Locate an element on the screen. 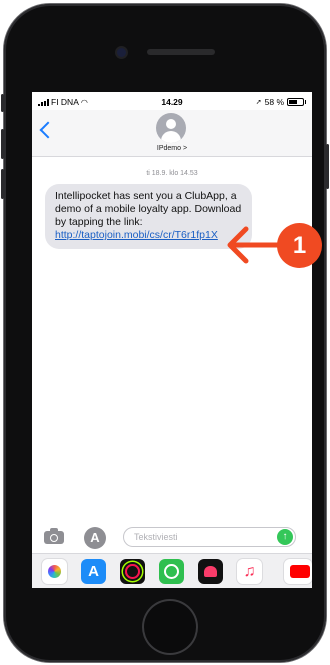  youtube-icon is located at coordinates (298, 571).